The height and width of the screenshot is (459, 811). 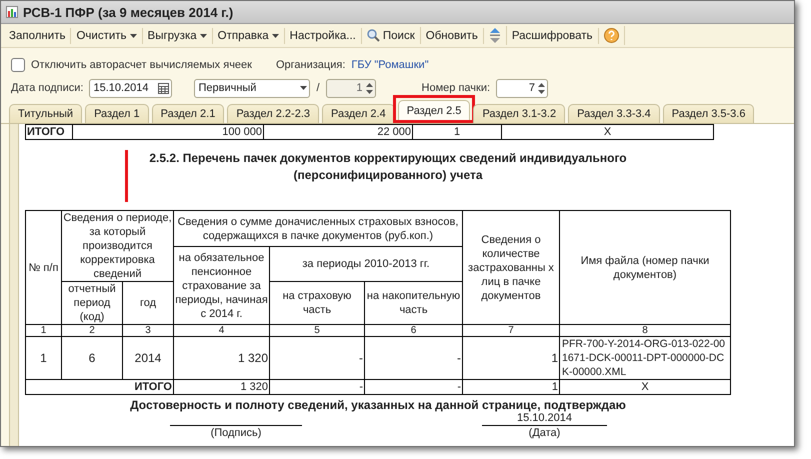 What do you see at coordinates (645, 330) in the screenshot?
I see `column-number: 8` at bounding box center [645, 330].